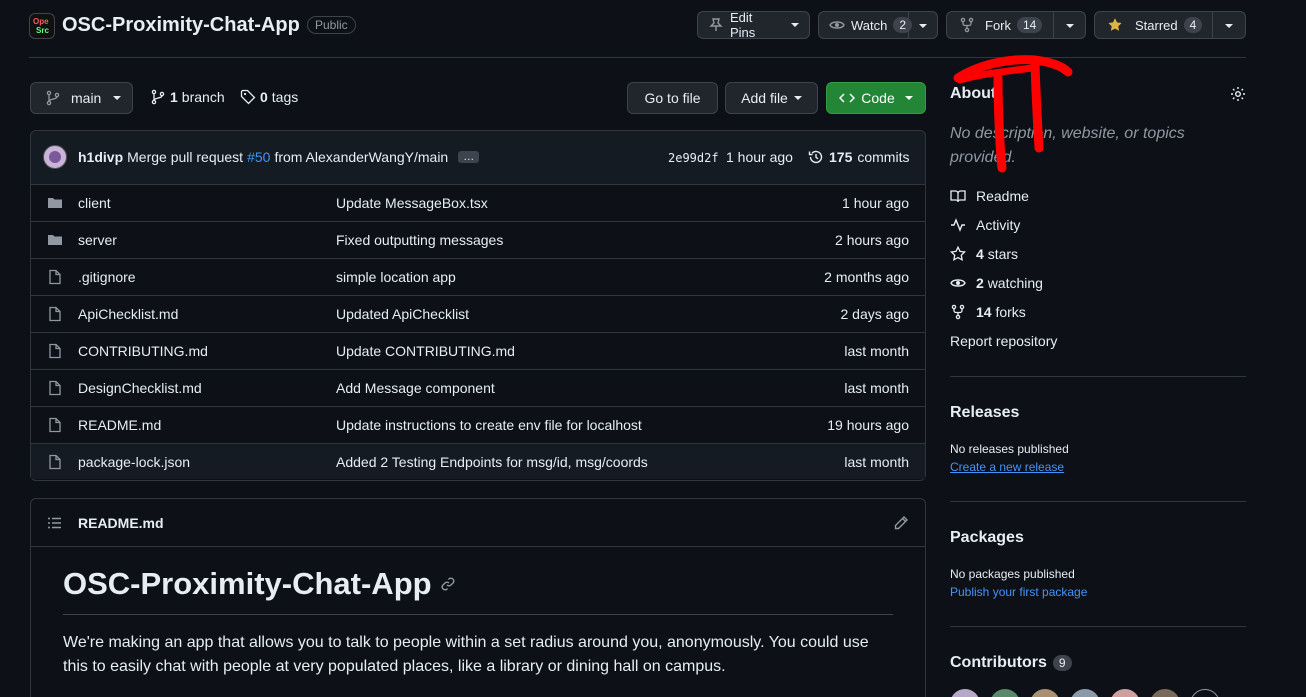 This screenshot has width=1306, height=697. I want to click on repo-avatar: Ope Src, so click(42, 26).